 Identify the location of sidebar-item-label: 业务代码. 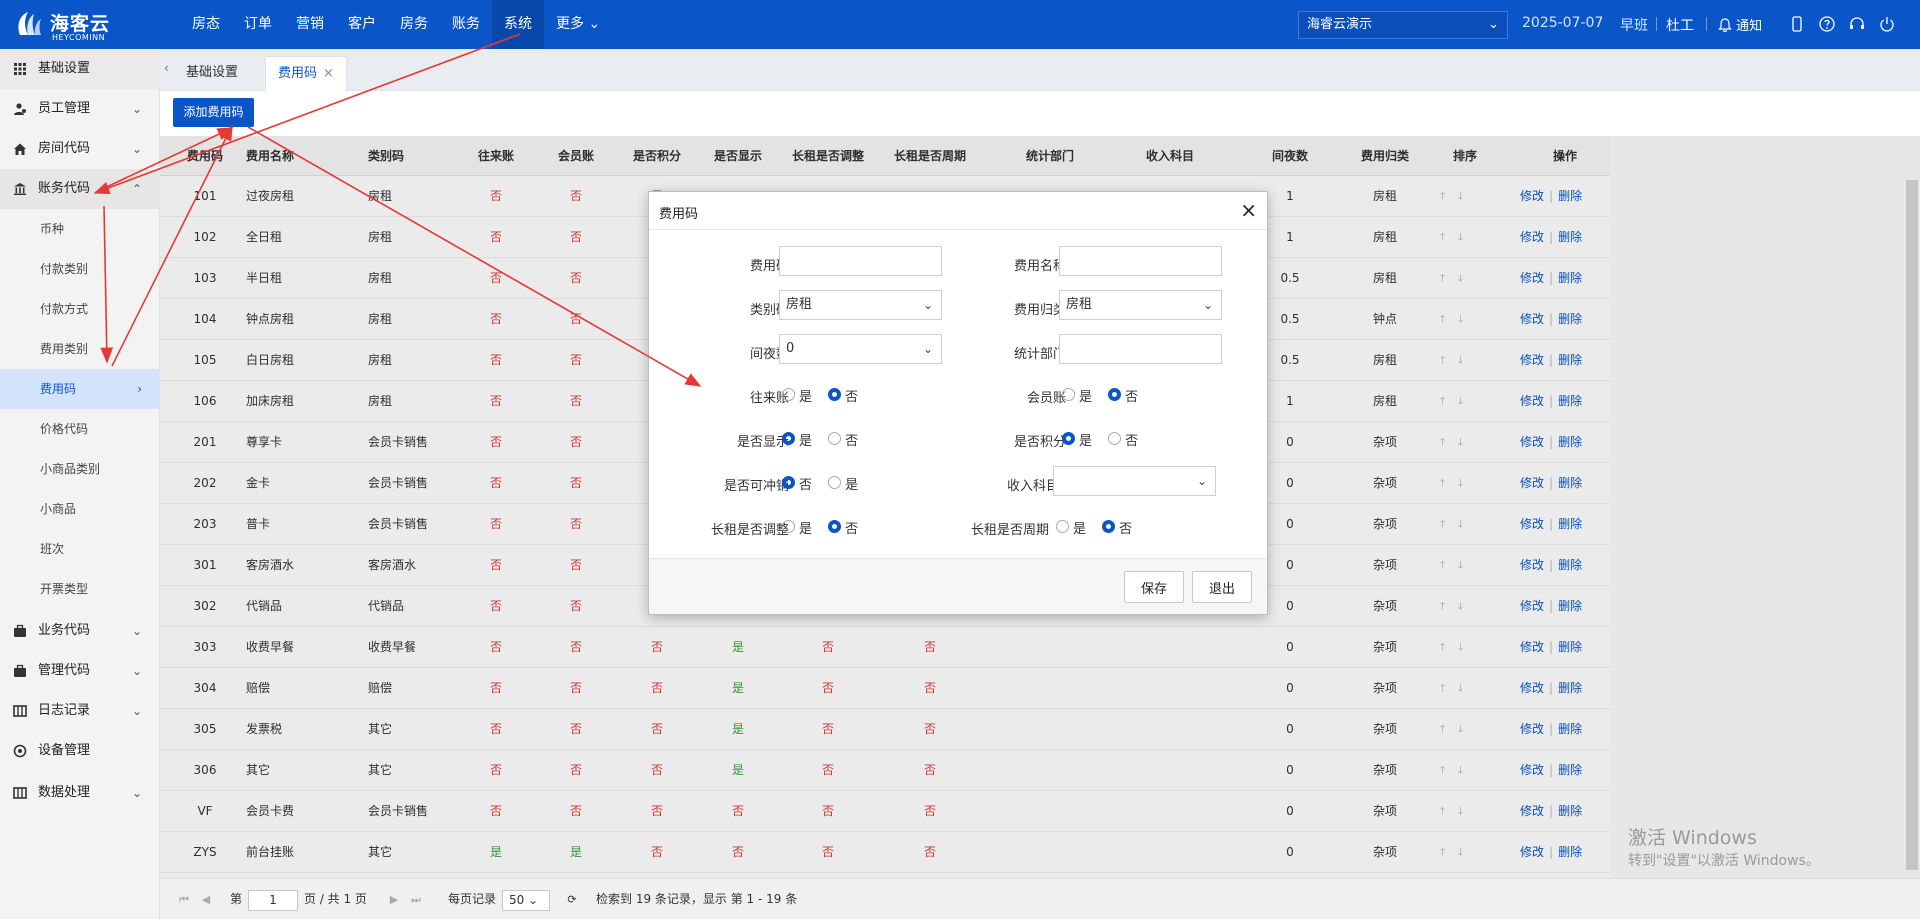
(64, 630).